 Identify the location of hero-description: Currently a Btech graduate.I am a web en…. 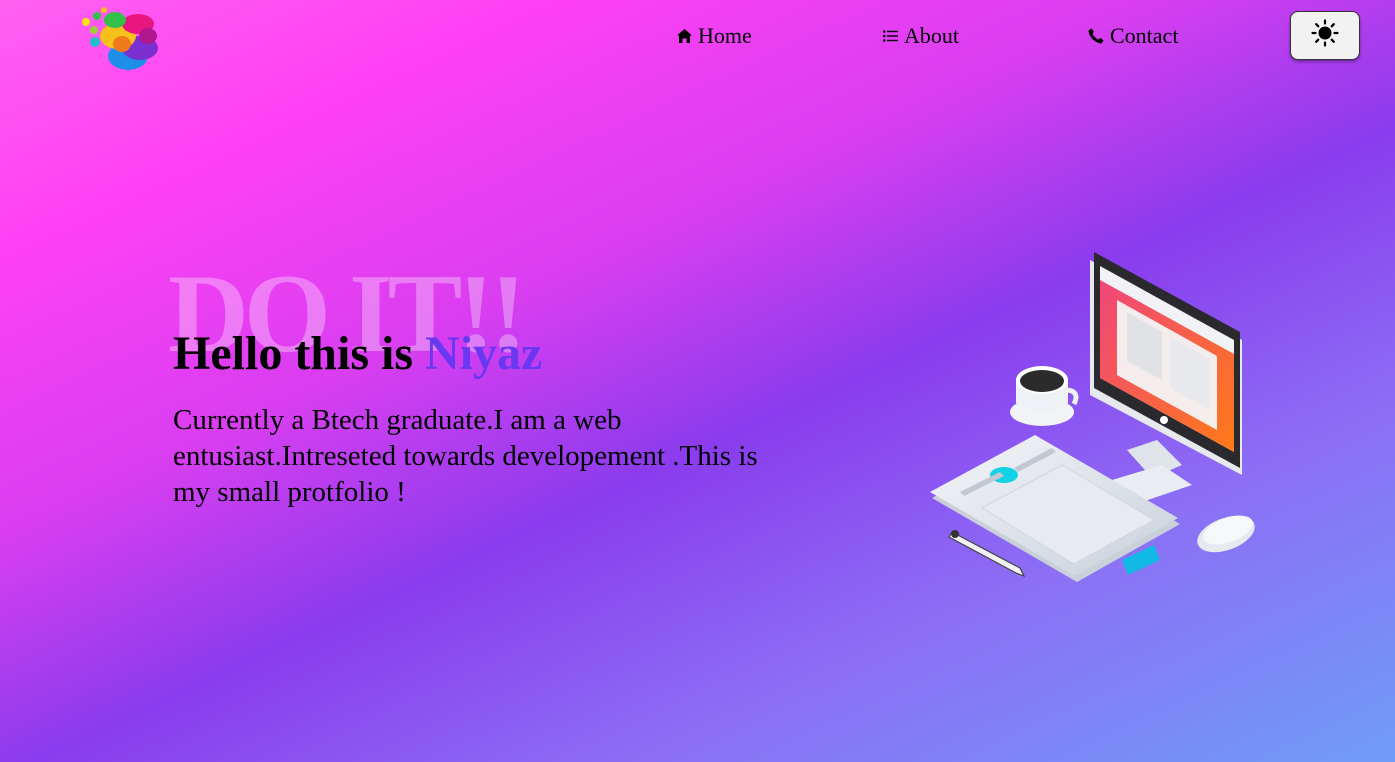
(465, 456).